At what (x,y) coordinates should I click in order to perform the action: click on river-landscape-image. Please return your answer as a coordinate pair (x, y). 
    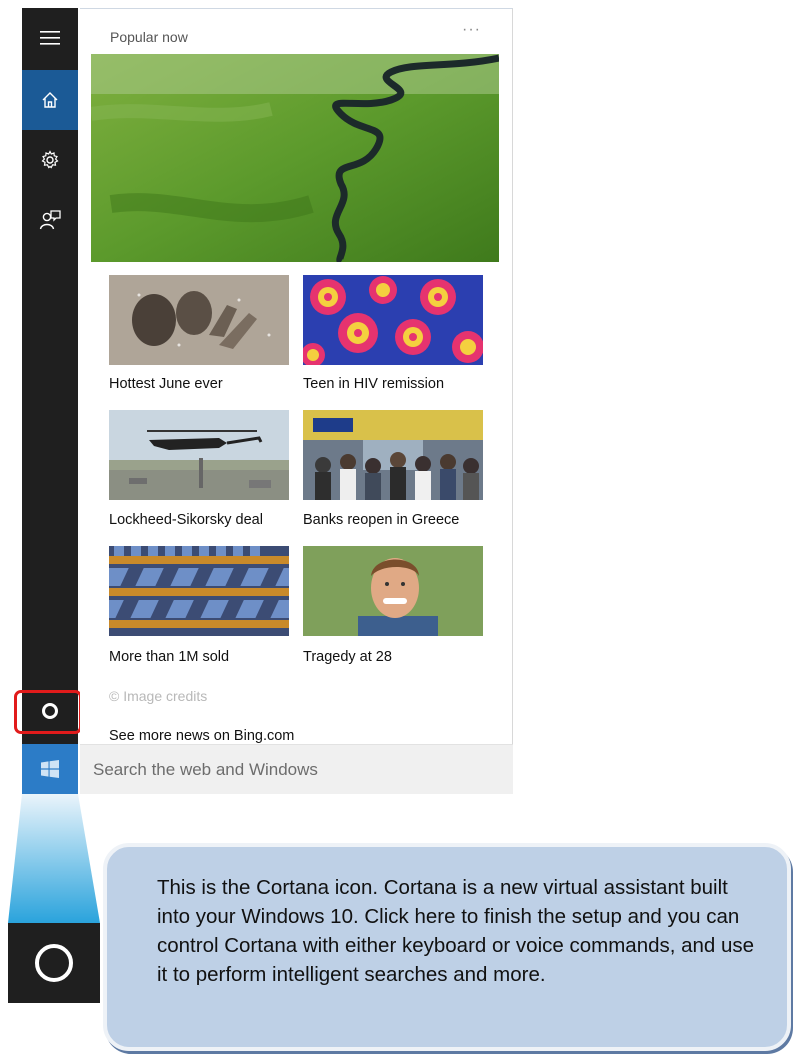
    Looking at the image, I should click on (295, 158).